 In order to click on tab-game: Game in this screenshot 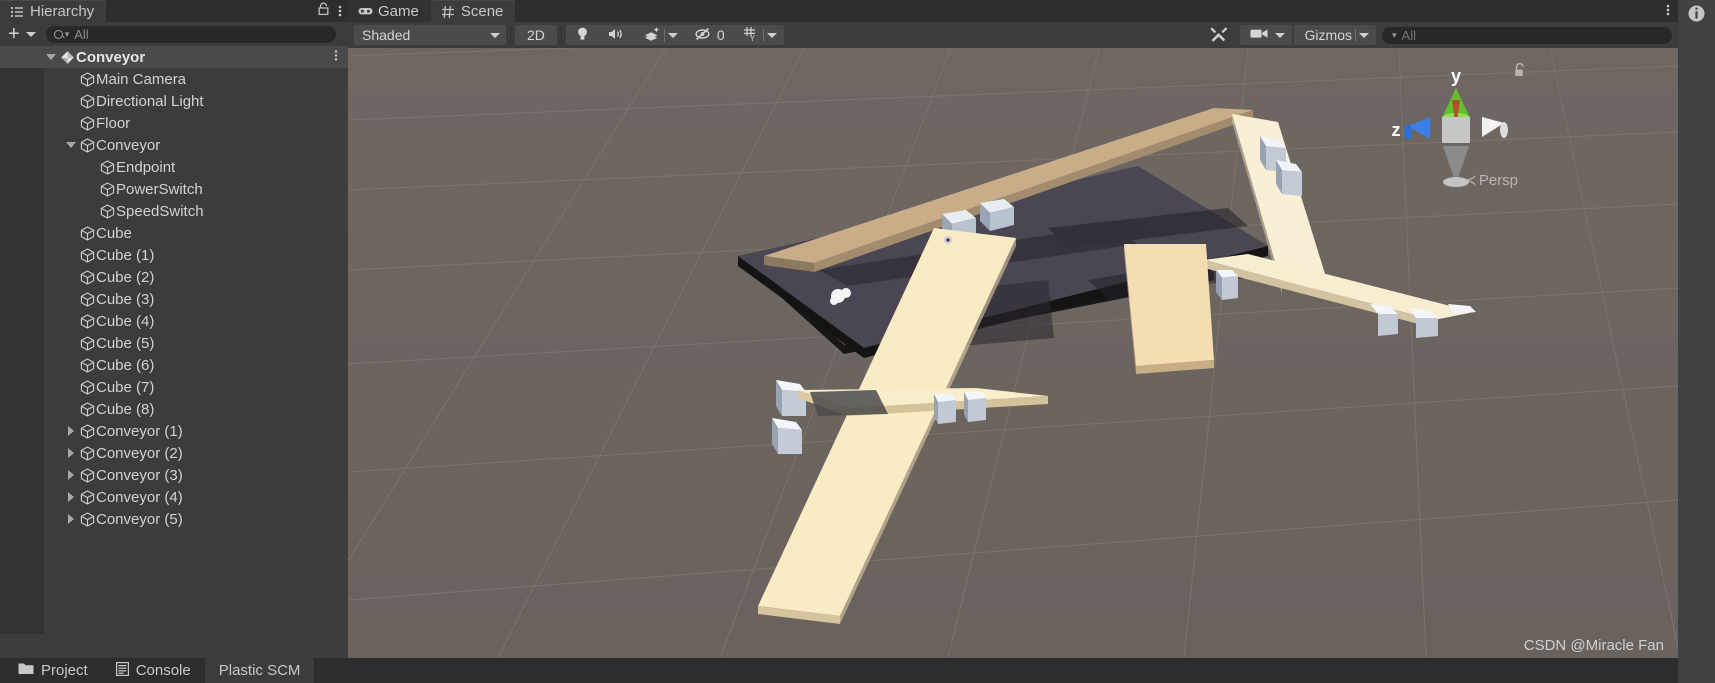, I will do `click(389, 11)`.